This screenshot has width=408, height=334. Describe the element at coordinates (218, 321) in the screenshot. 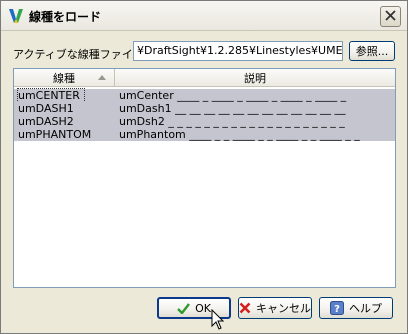

I see `mouse-pointer-icon` at that location.